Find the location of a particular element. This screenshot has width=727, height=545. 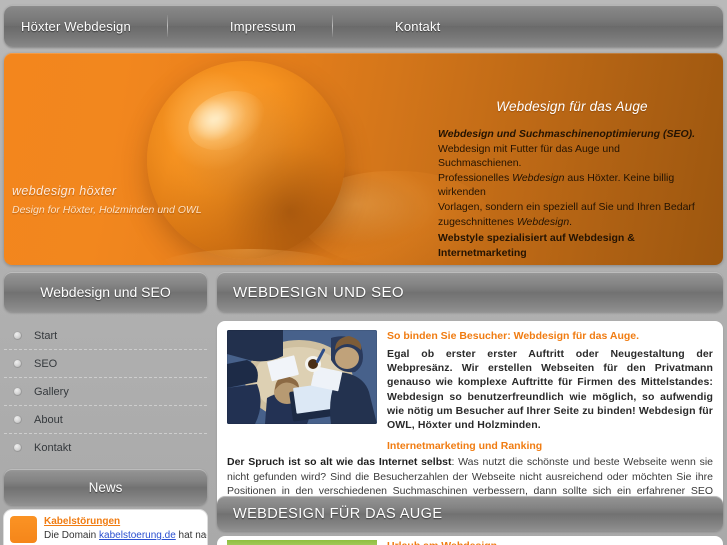

content-card-2: Urlaub am Webdesign is located at coordinates (470, 540).